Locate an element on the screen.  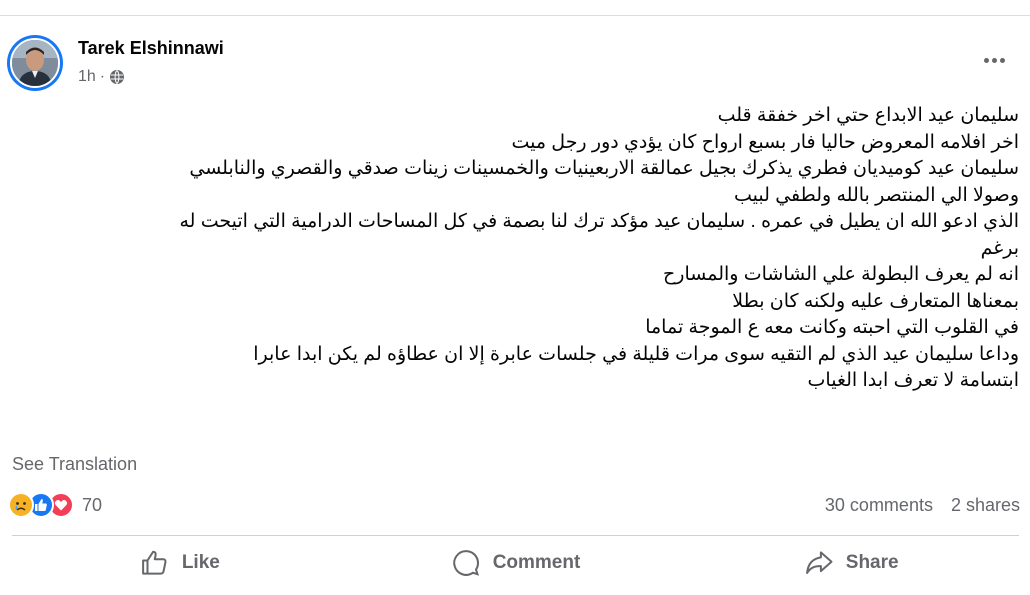
comment-label: Comment is located at coordinates (536, 562).